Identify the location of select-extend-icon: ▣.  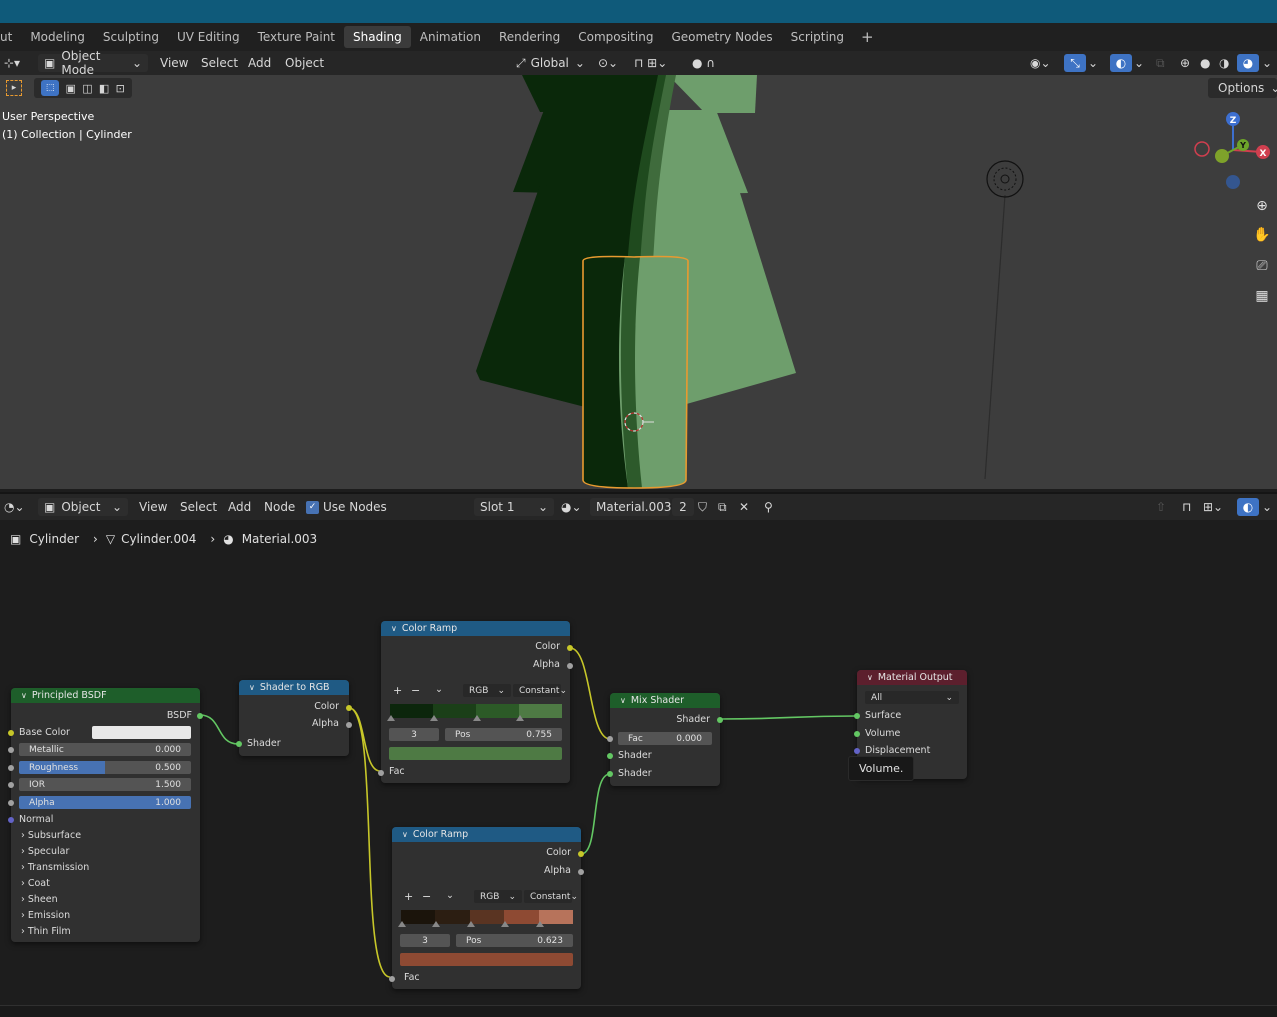
(70, 88).